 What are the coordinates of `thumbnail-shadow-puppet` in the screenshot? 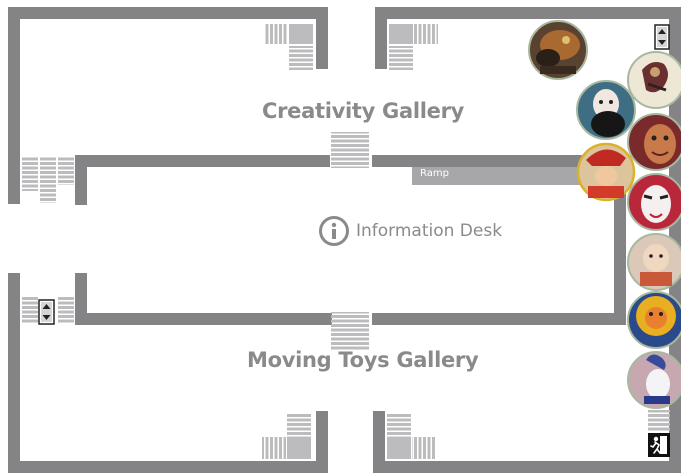 It's located at (654, 80).